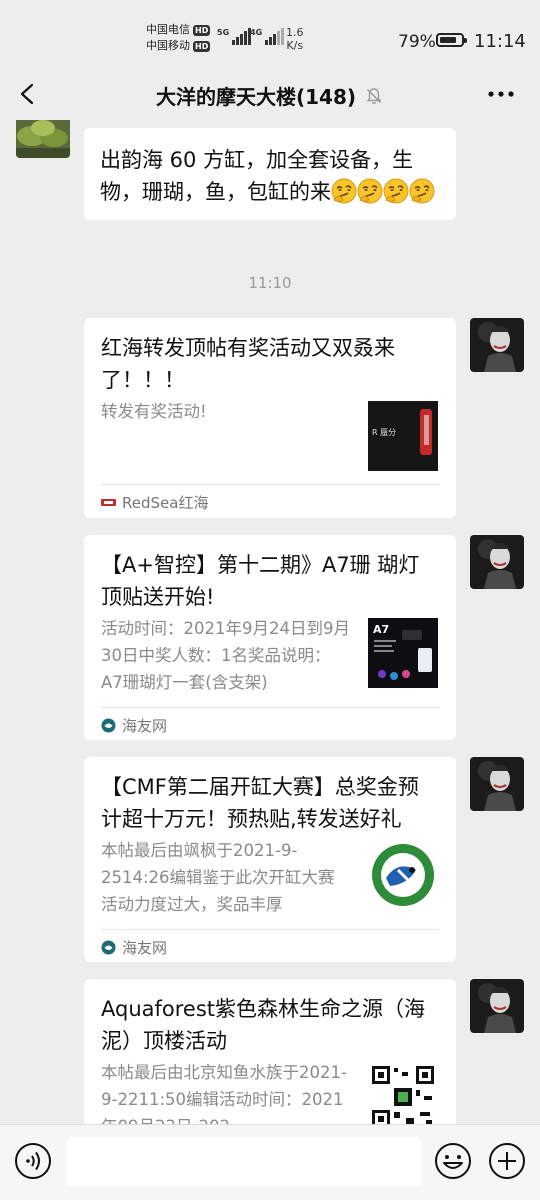 The image size is (540, 1200). I want to click on plus-icon, so click(507, 1161).